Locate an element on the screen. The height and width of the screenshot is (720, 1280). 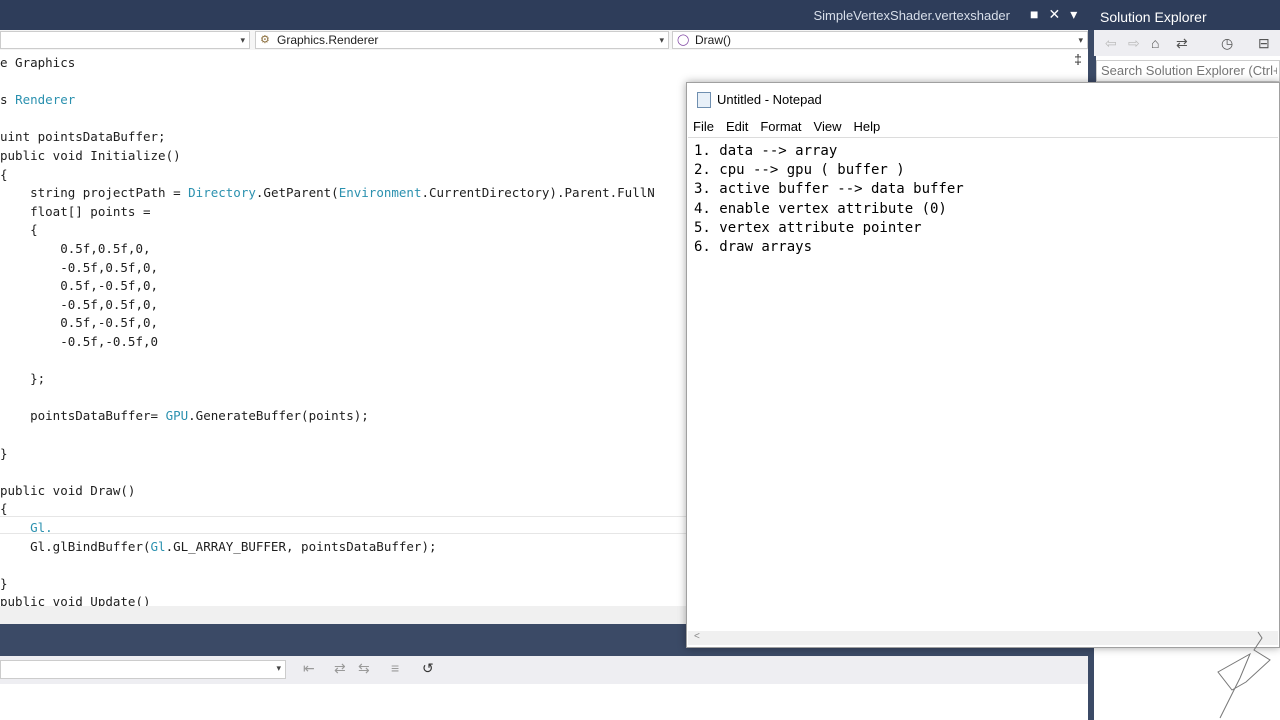
forward-icon: ⇨ is located at coordinates (1134, 43).